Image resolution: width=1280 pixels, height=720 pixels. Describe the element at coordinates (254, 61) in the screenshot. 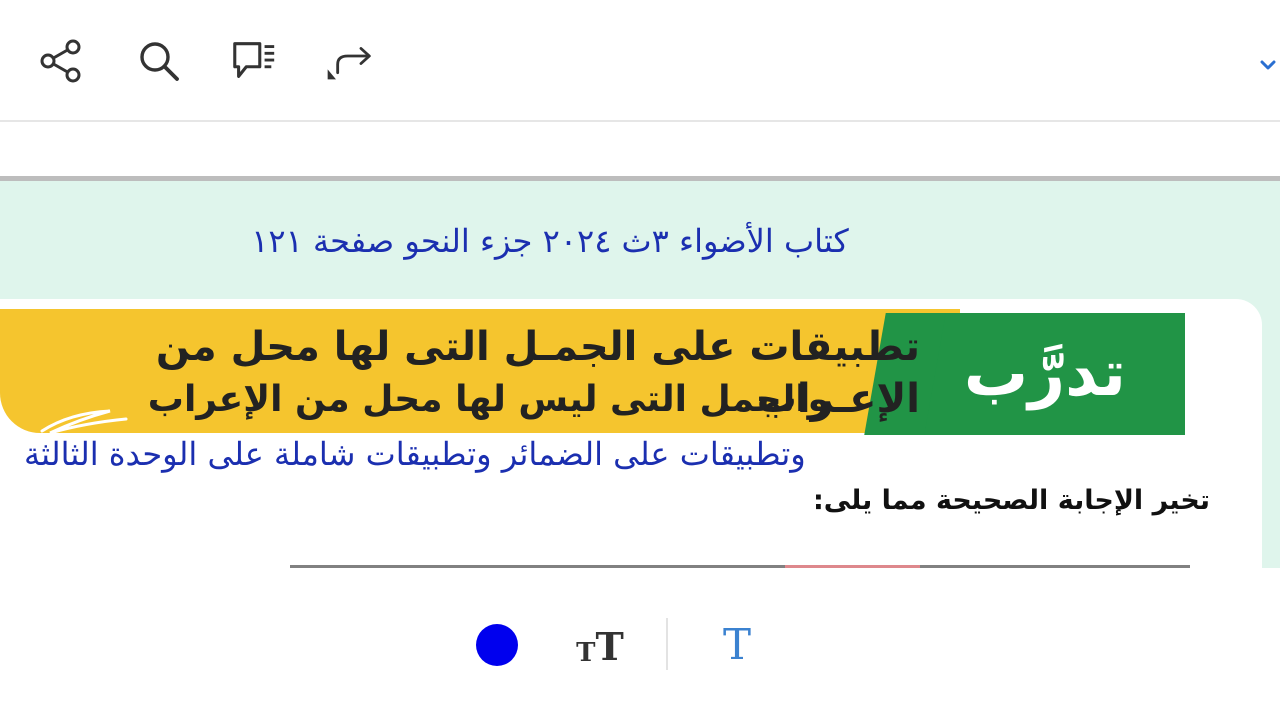

I see `comments-icon` at that location.